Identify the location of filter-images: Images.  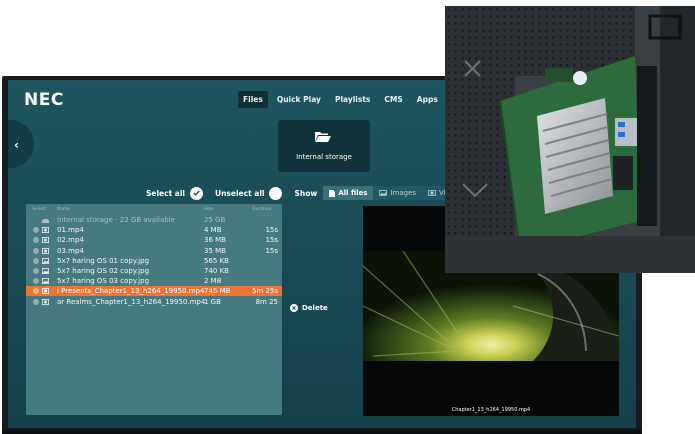
(398, 193).